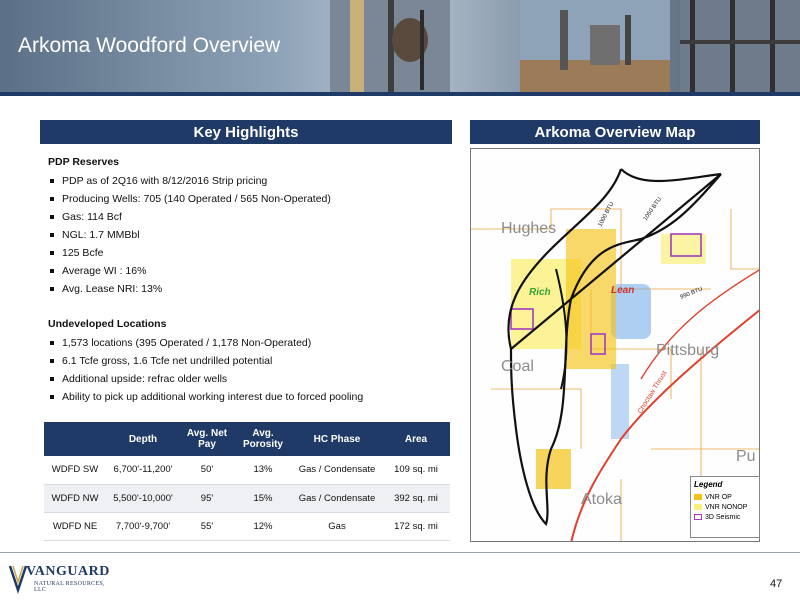  What do you see at coordinates (708, 484) in the screenshot?
I see `legend-title: Legend` at bounding box center [708, 484].